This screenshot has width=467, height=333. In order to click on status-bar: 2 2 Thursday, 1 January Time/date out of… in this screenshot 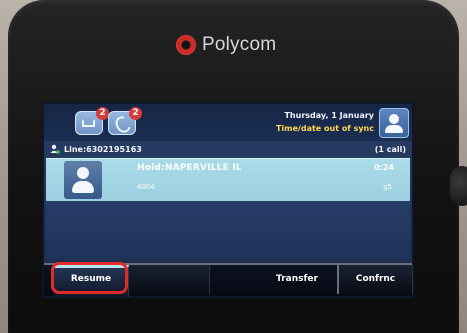, I will do `click(228, 122)`.